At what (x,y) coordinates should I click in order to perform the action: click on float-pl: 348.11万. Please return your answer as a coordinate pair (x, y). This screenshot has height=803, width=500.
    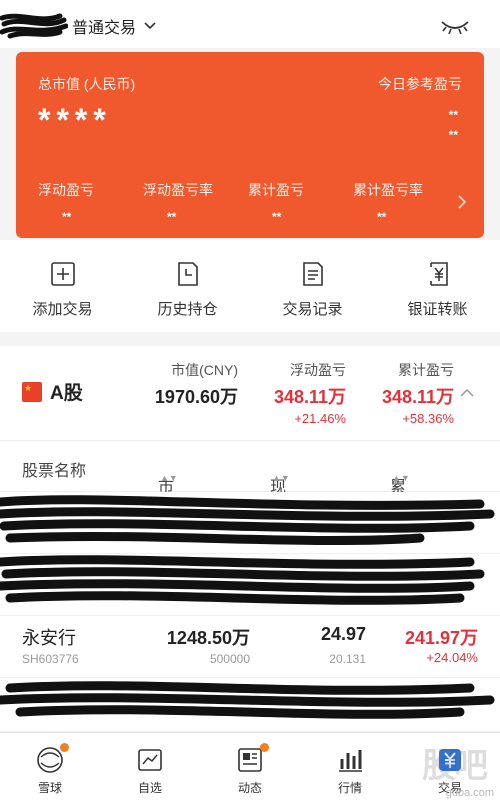
    Looking at the image, I should click on (309, 397).